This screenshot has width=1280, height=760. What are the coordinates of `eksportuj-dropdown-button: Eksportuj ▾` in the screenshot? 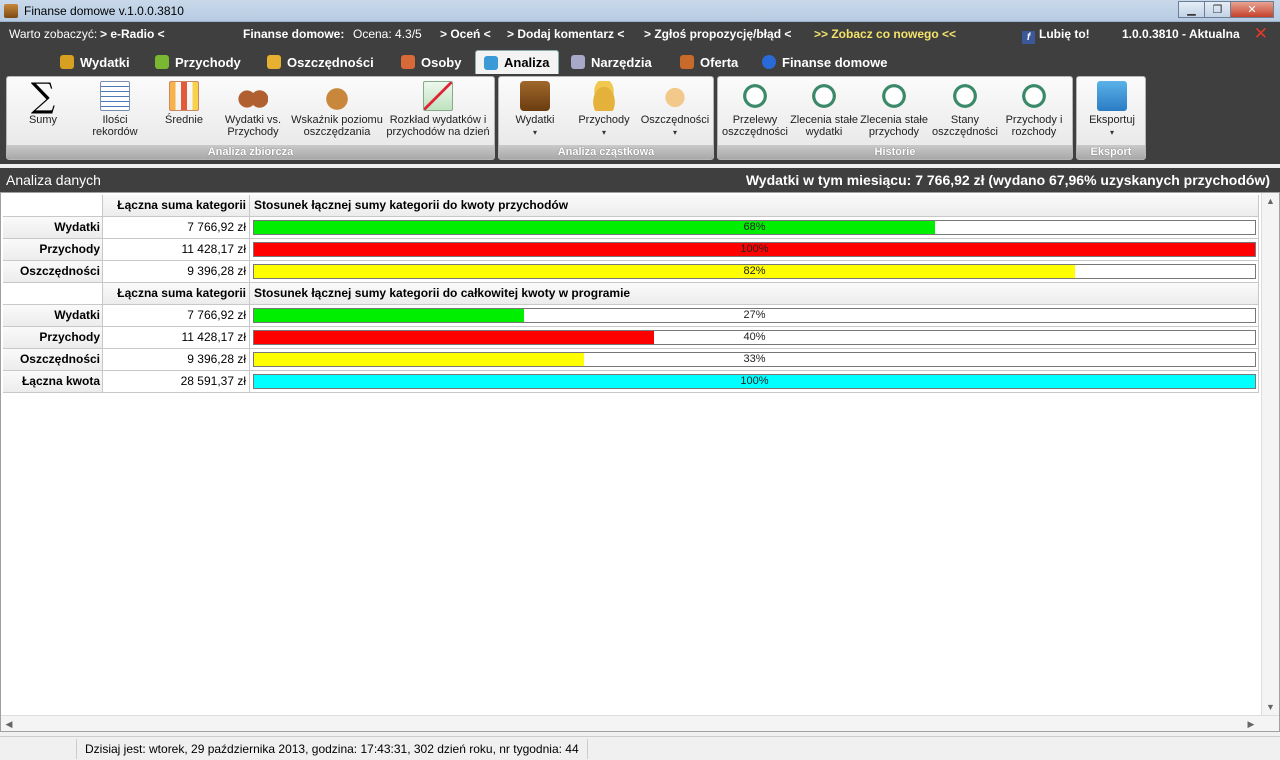 It's located at (1112, 110).